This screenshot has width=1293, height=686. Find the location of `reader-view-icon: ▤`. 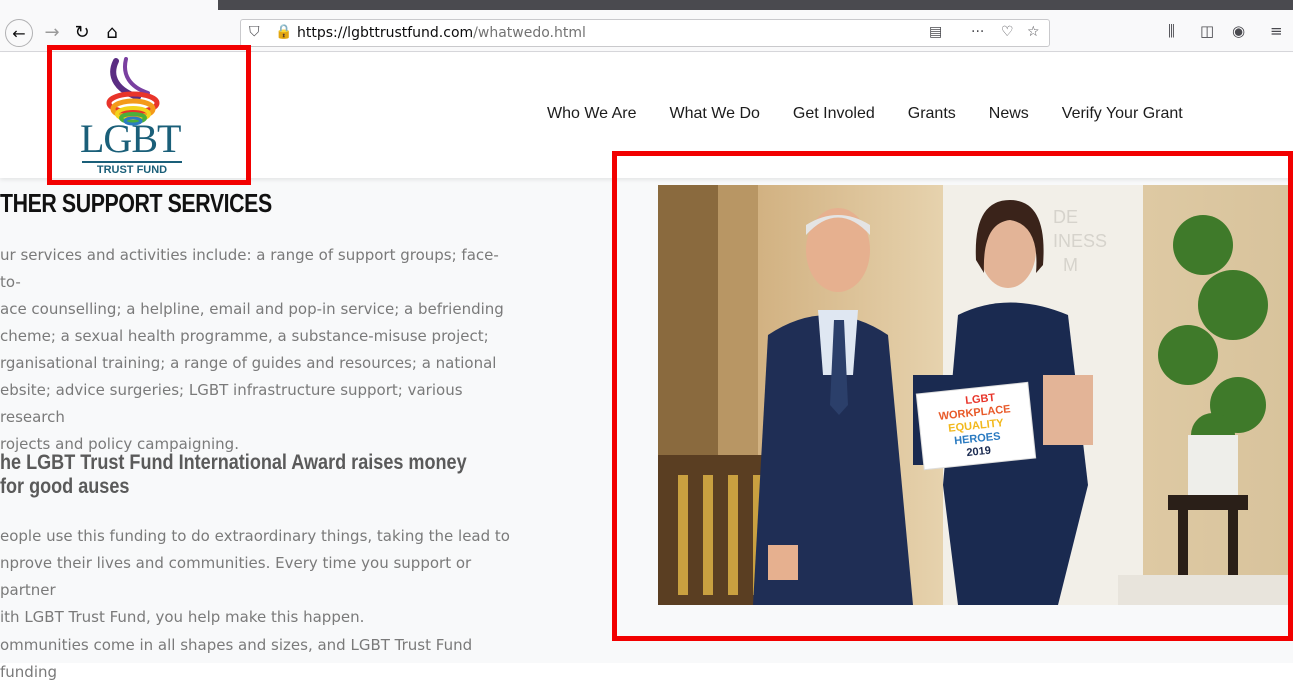

reader-view-icon: ▤ is located at coordinates (935, 32).